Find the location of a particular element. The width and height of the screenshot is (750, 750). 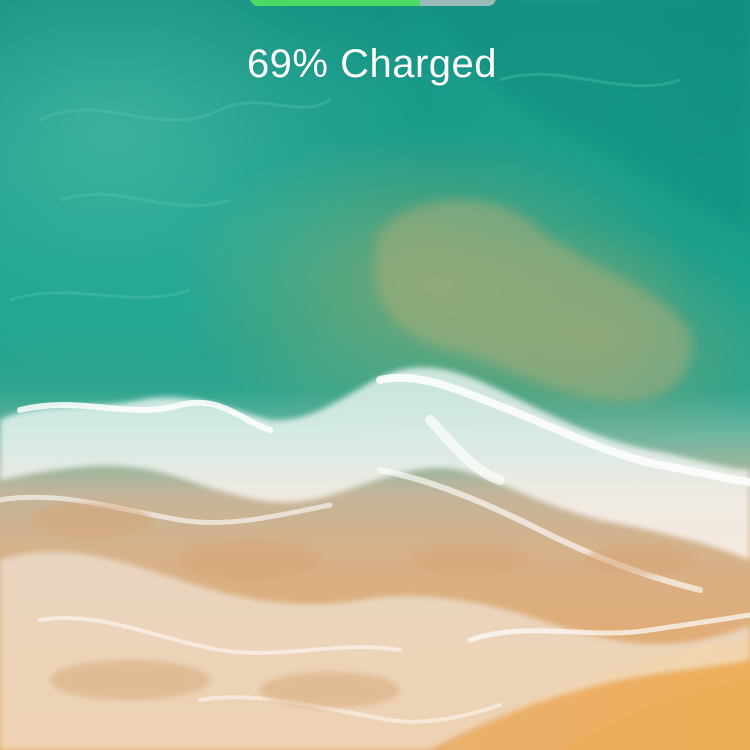

battery-charge-bar is located at coordinates (373, 3).